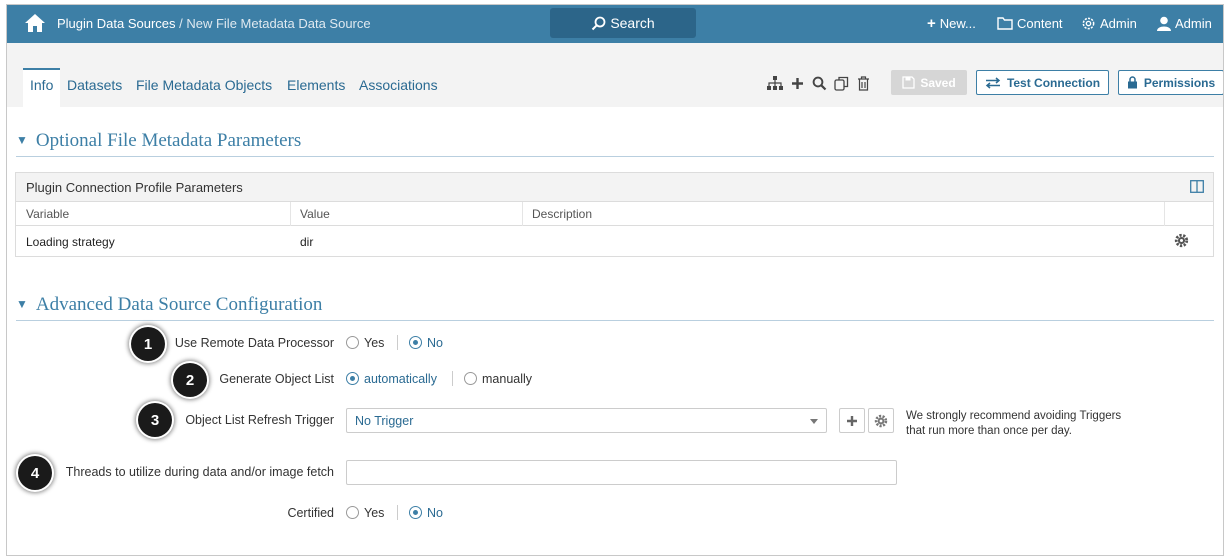 This screenshot has height=560, width=1229. Describe the element at coordinates (426, 343) in the screenshot. I see `remote-processor-no-radio: No` at that location.